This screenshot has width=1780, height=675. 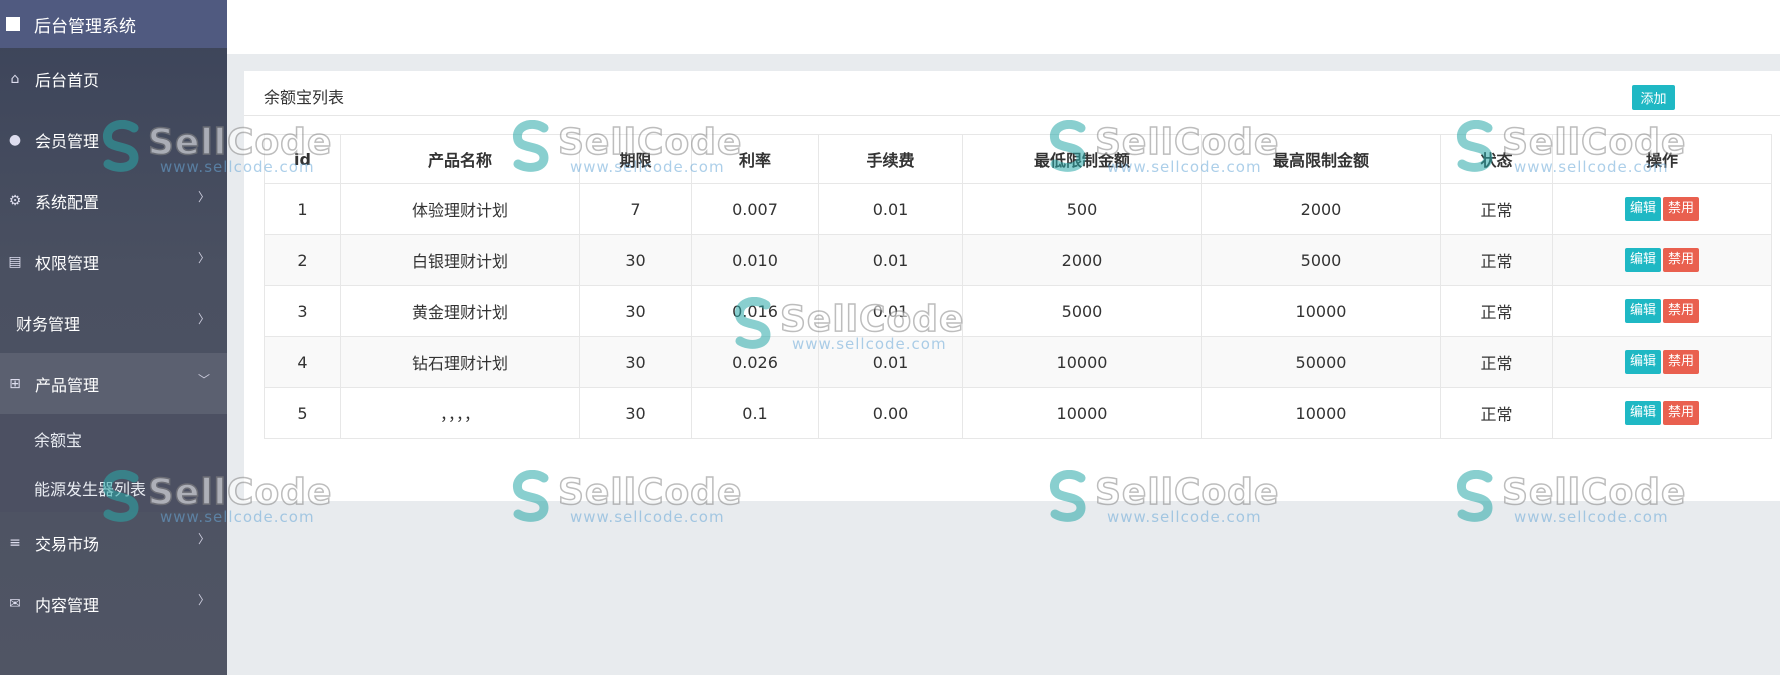 I want to click on sidebar-item: ● 会员管理, so click(x=113, y=139).